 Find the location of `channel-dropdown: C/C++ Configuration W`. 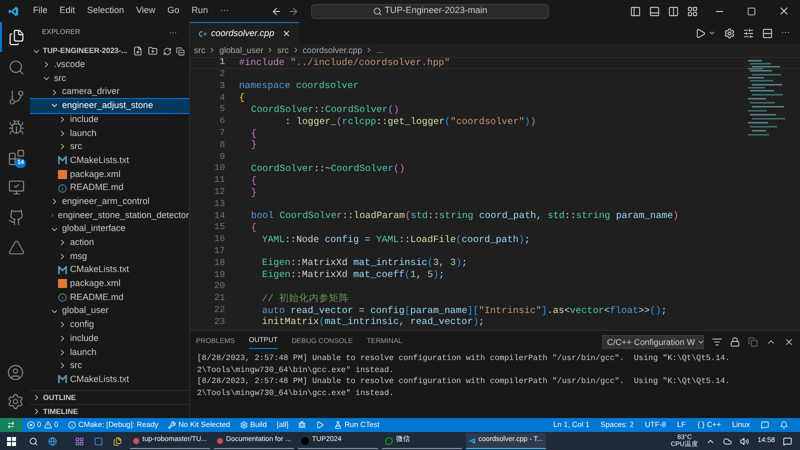

channel-dropdown: C/C++ Configuration W is located at coordinates (653, 342).